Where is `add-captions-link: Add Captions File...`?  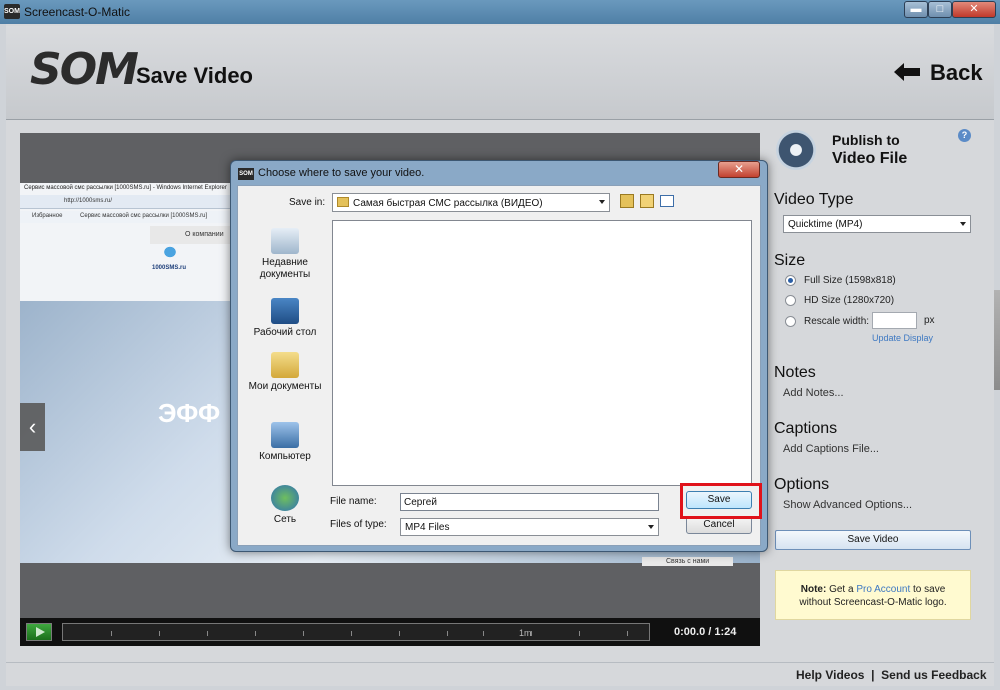 add-captions-link: Add Captions File... is located at coordinates (831, 449).